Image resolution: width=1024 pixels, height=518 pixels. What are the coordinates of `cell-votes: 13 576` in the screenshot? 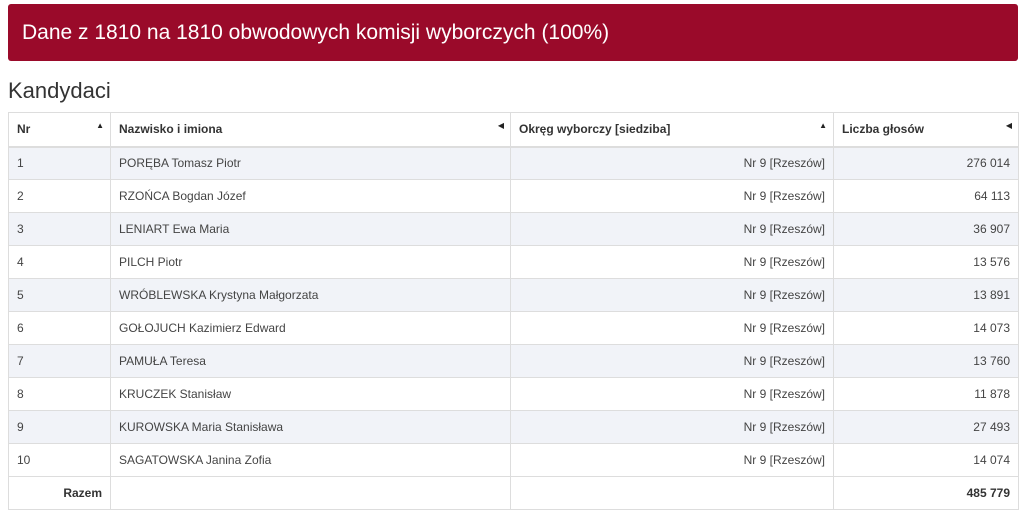 It's located at (926, 262).